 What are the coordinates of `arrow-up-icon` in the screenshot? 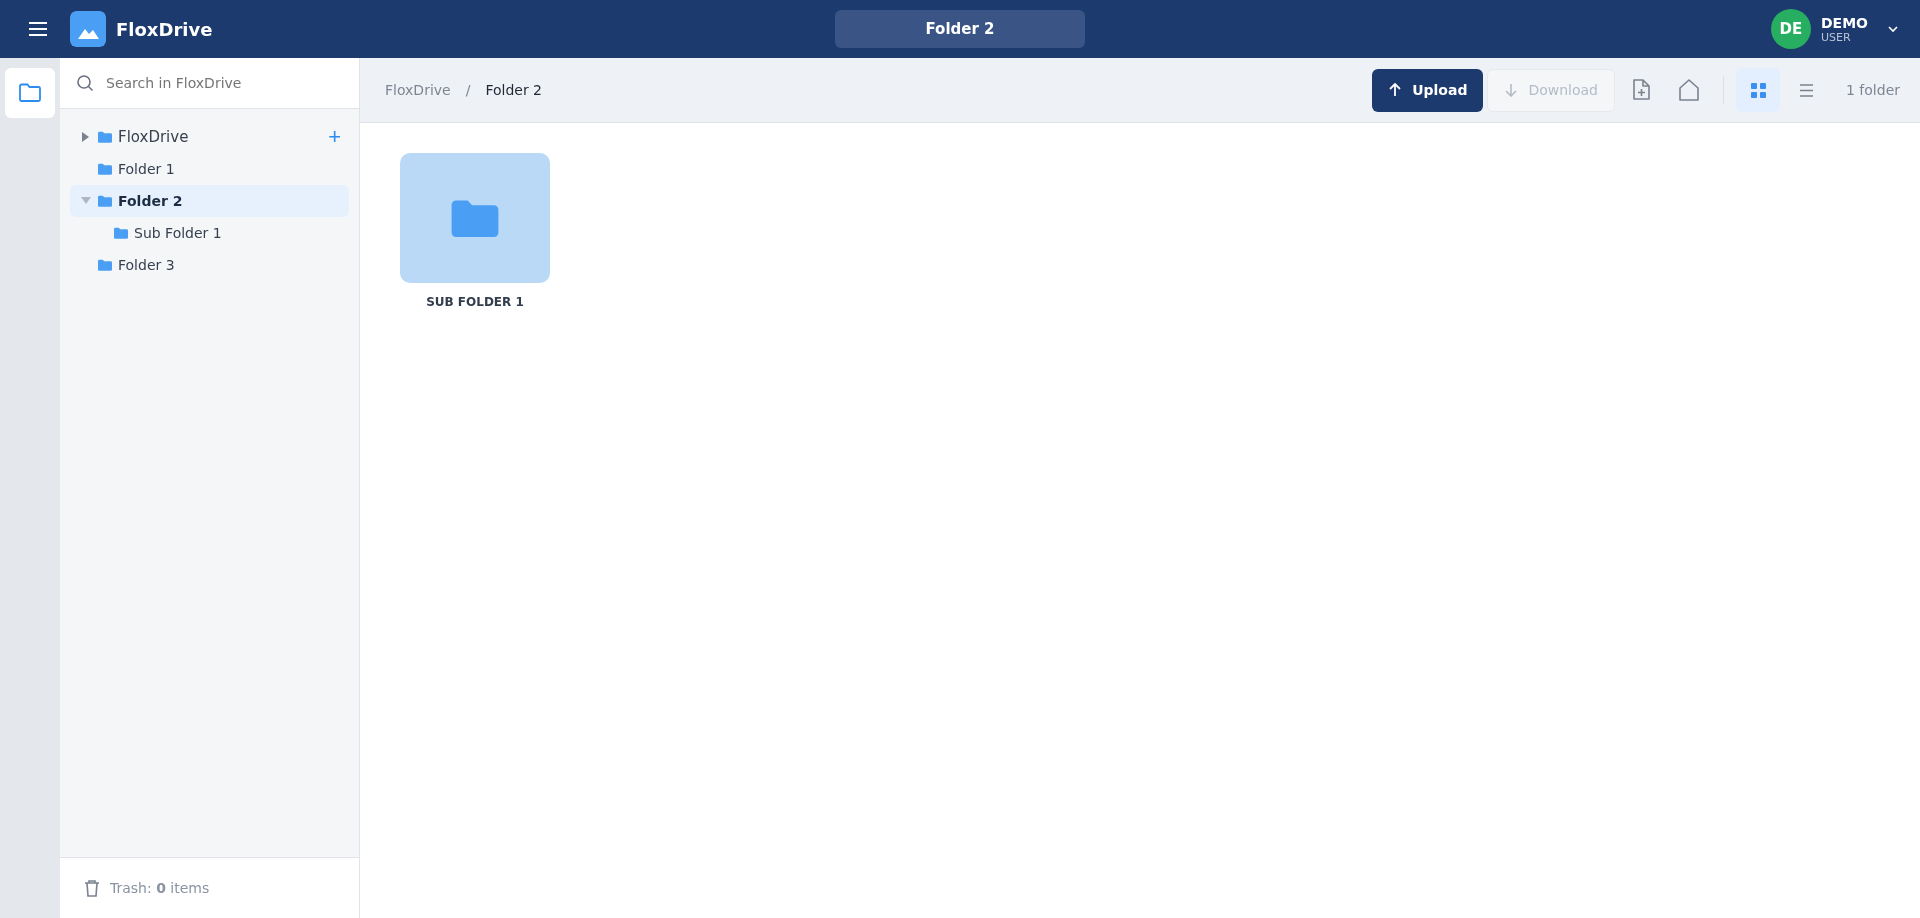 It's located at (1395, 90).